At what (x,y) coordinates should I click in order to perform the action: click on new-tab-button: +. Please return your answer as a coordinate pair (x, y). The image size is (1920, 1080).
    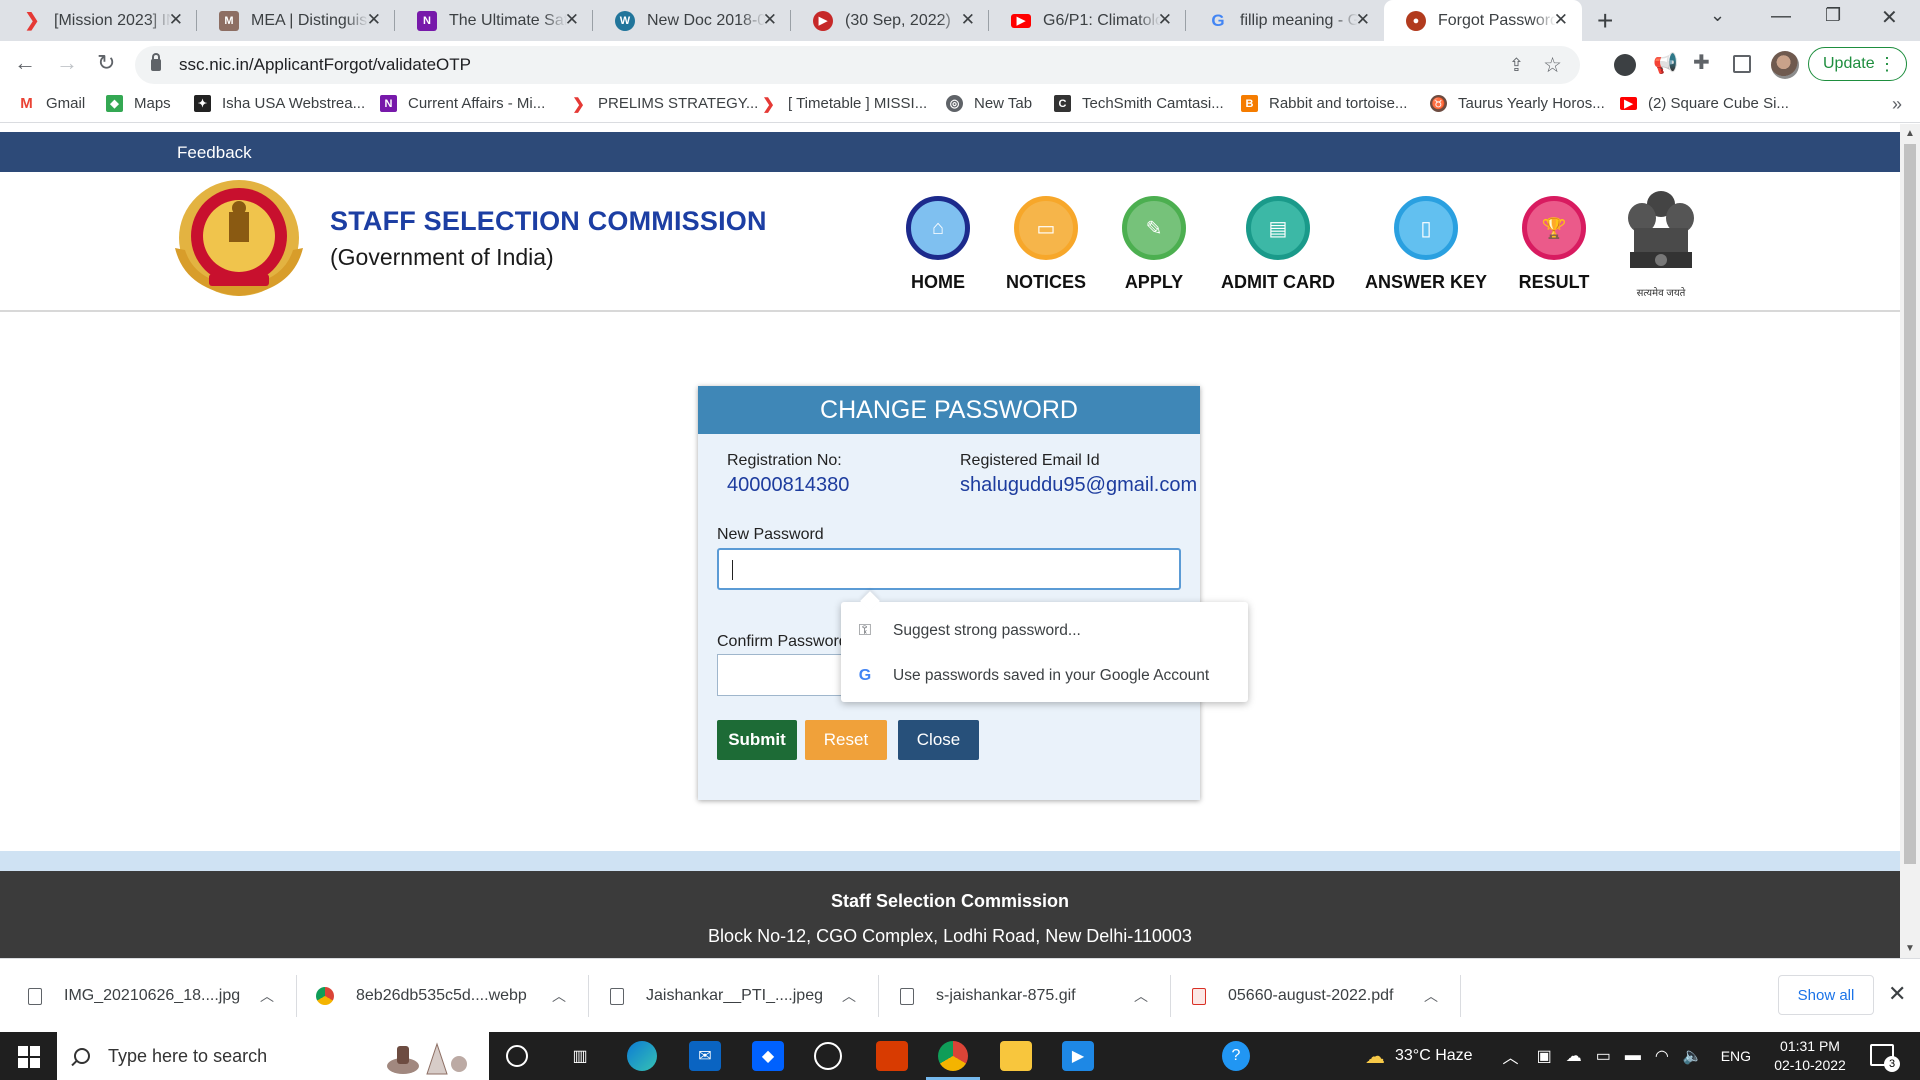
    Looking at the image, I should click on (1605, 21).